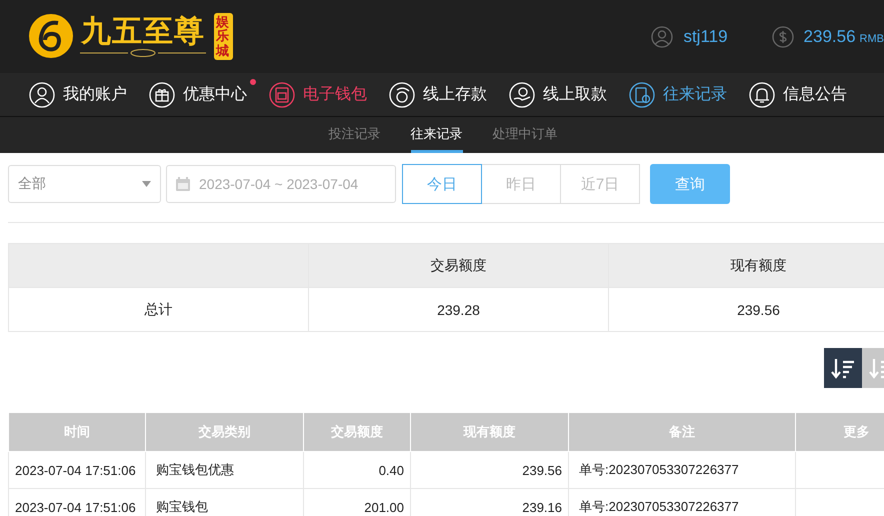  Describe the element at coordinates (798, 95) in the screenshot. I see `nav-item: 信息公告` at that location.